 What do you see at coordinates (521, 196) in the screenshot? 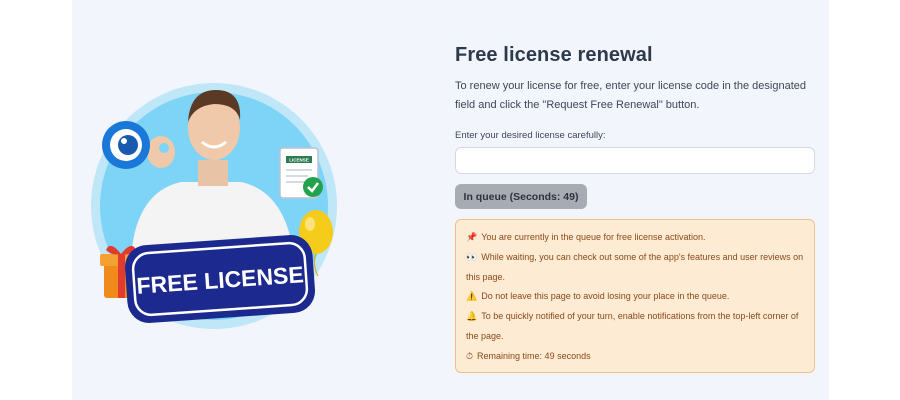
I see `in-queue-button: In queue (Seconds: 49)` at bounding box center [521, 196].